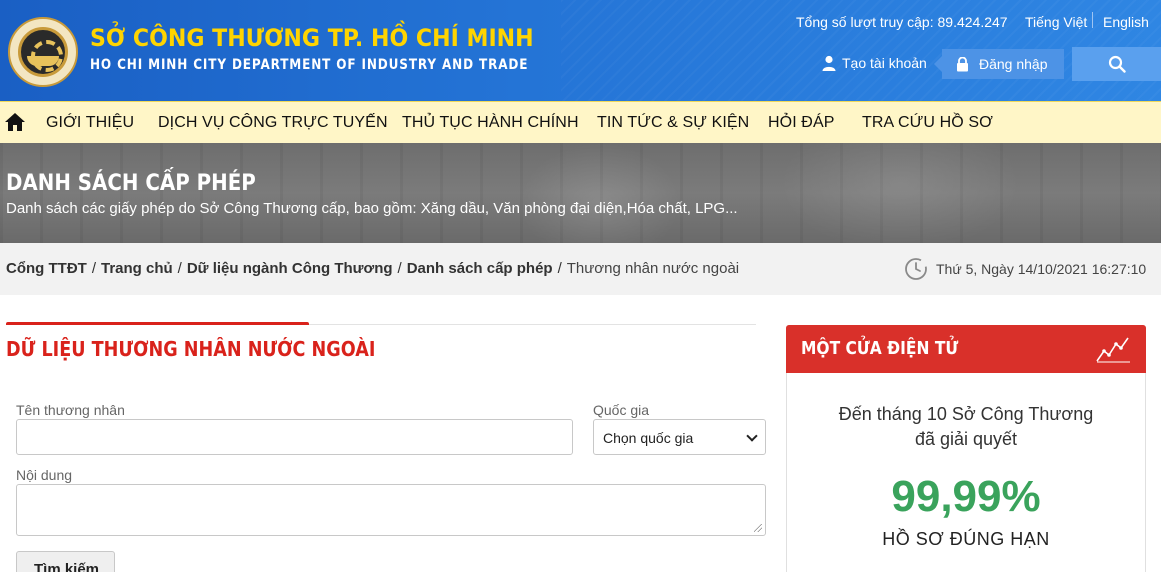 Image resolution: width=1161 pixels, height=572 pixels. I want to click on clock-icon, so click(916, 269).